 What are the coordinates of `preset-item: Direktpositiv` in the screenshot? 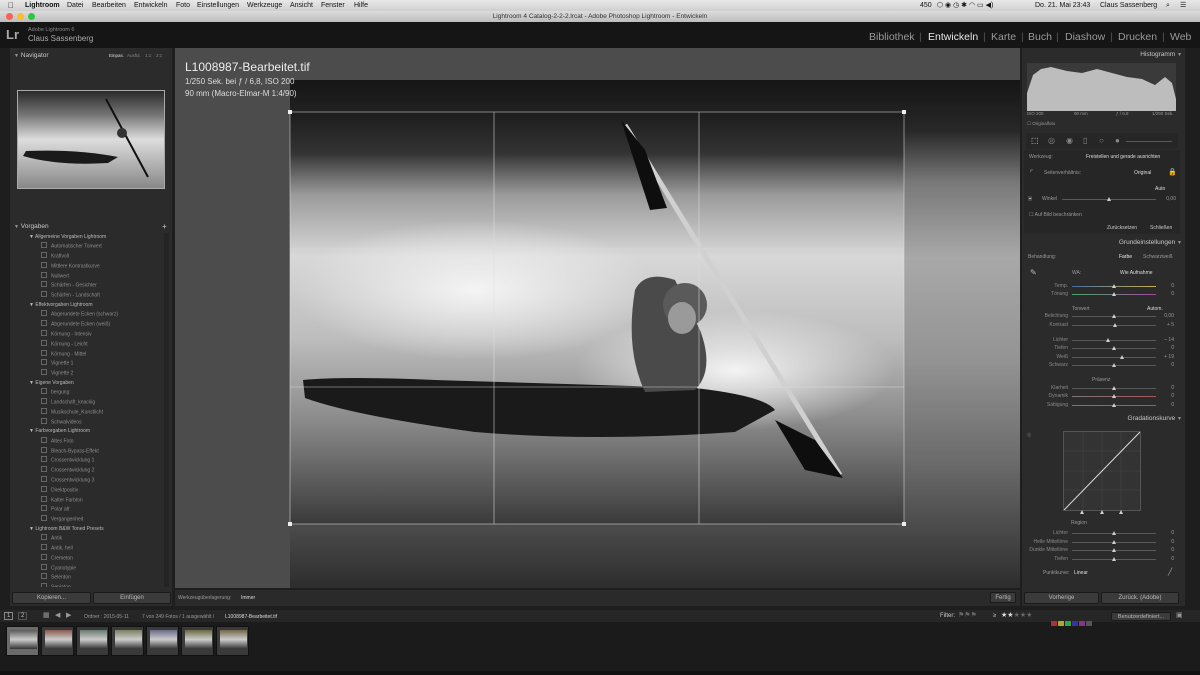 It's located at (73, 491).